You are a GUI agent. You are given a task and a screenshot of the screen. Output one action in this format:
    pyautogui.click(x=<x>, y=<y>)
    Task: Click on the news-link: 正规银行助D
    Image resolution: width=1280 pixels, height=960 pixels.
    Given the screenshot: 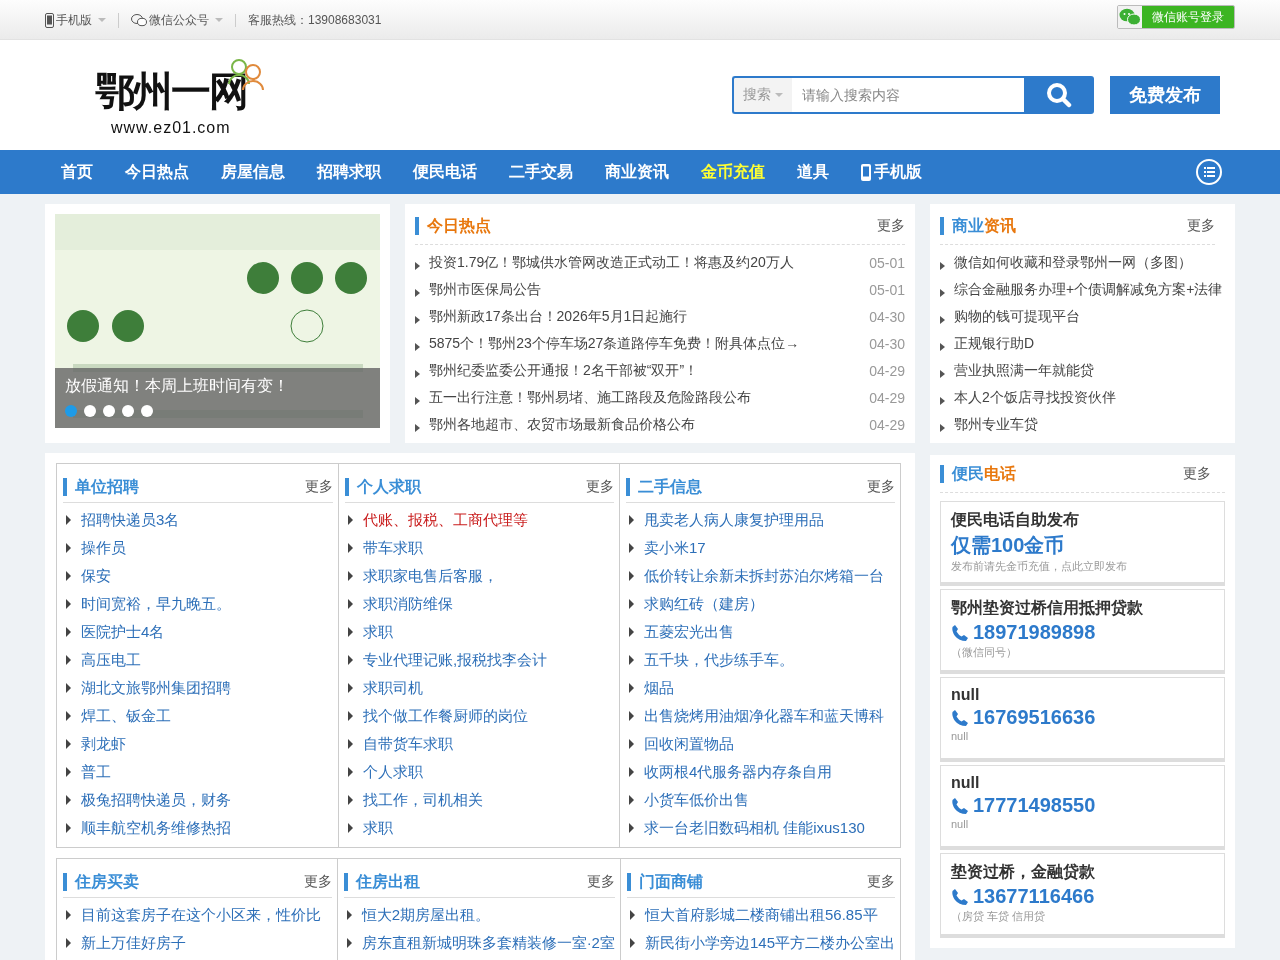 What is the action you would take?
    pyautogui.click(x=994, y=343)
    